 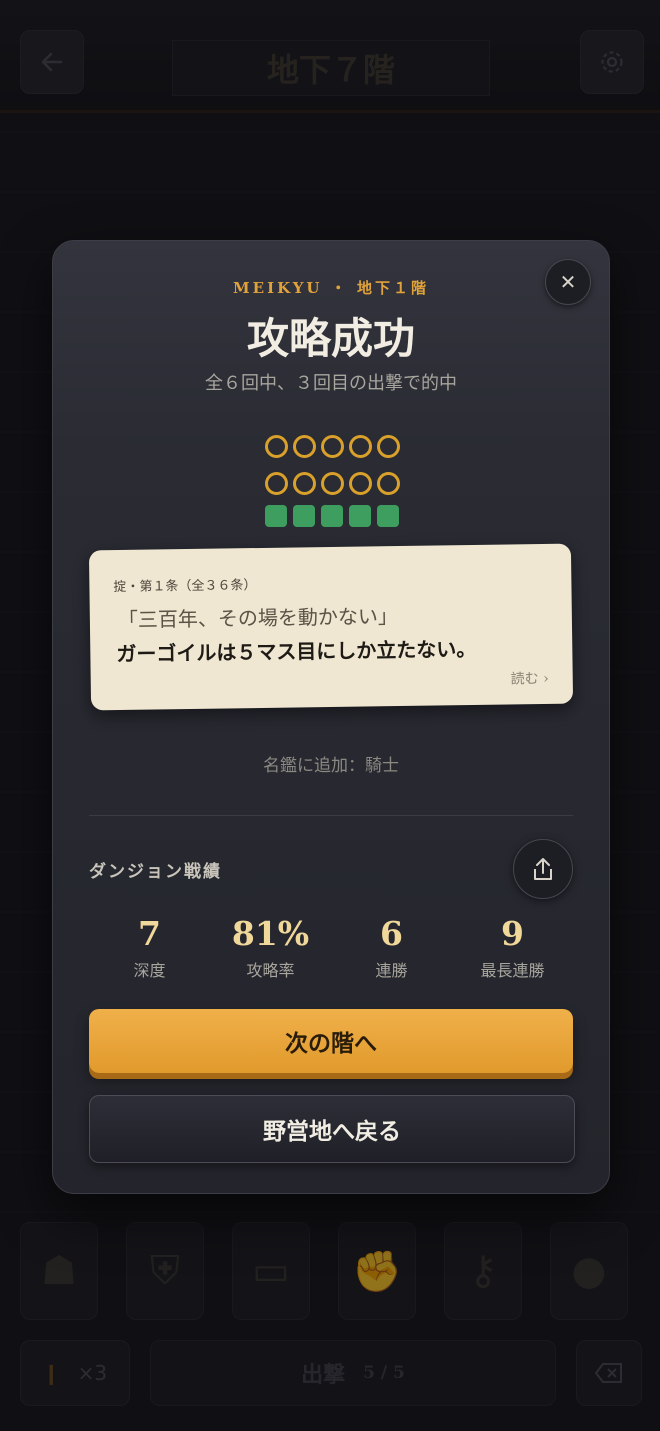 I want to click on stat-label: 深度, so click(x=149, y=970).